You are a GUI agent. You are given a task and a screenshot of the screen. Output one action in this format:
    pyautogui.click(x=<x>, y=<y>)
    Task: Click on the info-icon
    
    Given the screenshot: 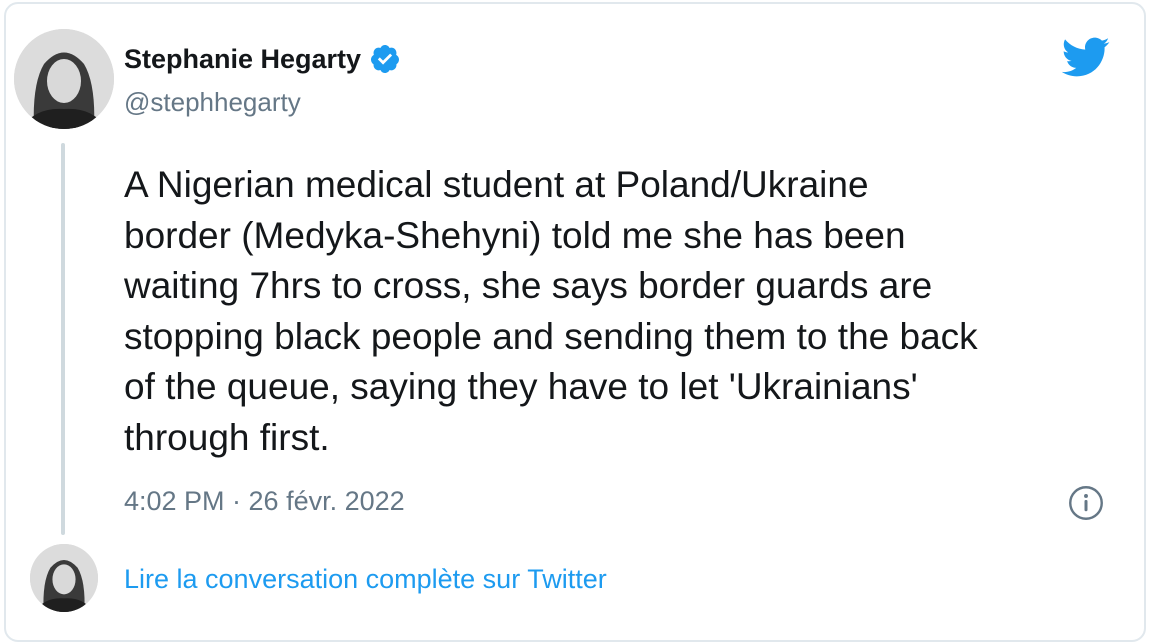 What is the action you would take?
    pyautogui.click(x=1086, y=503)
    